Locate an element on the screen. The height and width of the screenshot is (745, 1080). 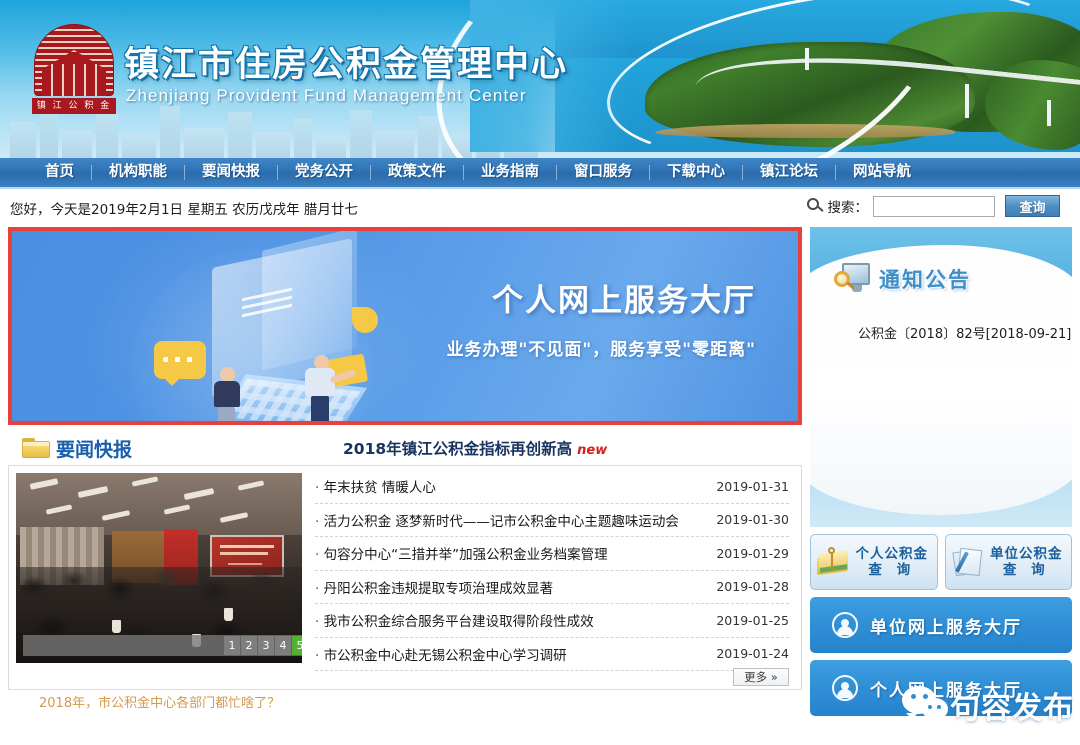
news-new-badge: new is located at coordinates (592, 450).